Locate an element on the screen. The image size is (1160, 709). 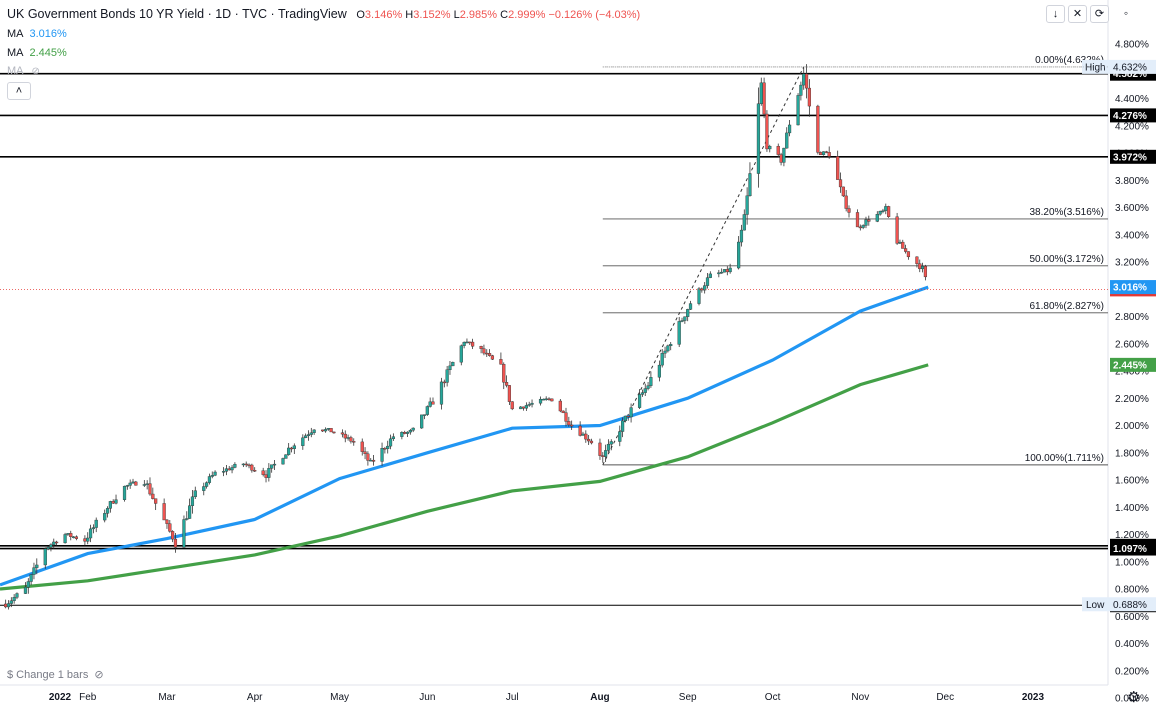
fib-level-label: 100.00%(1.711%) is located at coordinates (1064, 458).